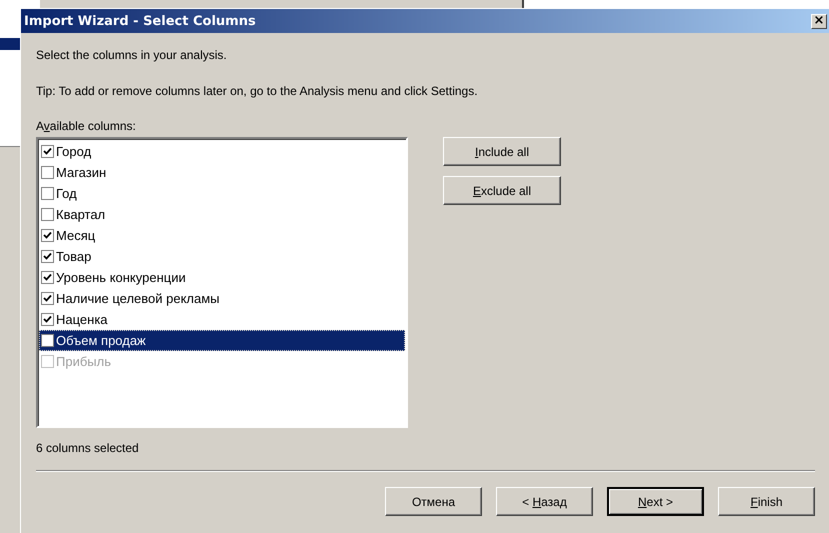 The width and height of the screenshot is (829, 533). What do you see at coordinates (222, 151) in the screenshot?
I see `column-item: Город` at bounding box center [222, 151].